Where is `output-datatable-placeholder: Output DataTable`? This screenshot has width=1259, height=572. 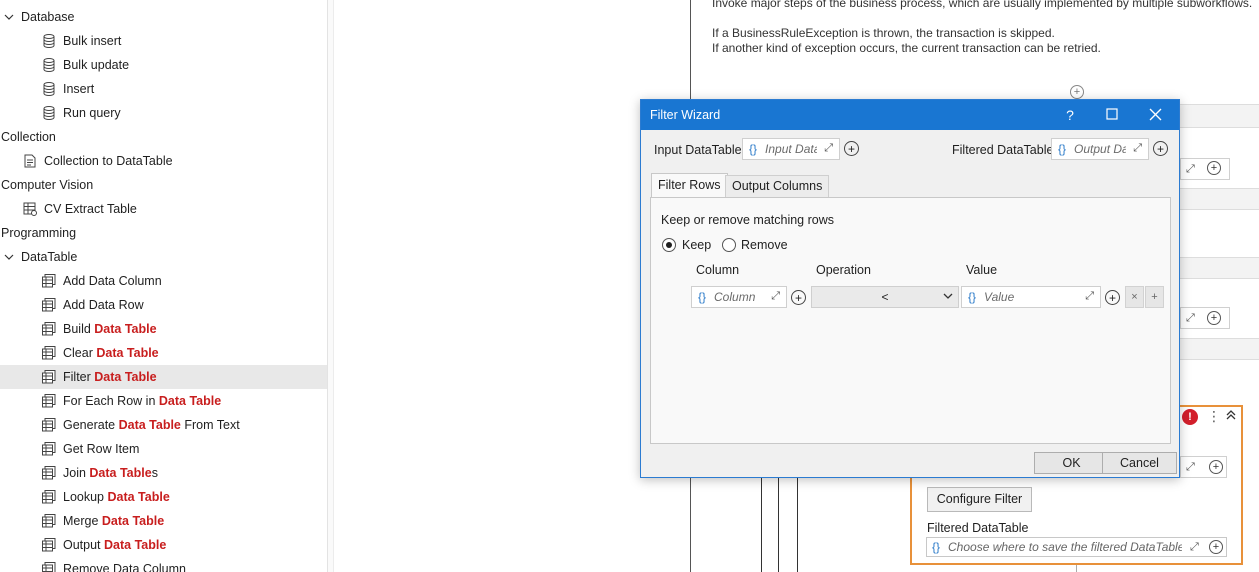
output-datatable-placeholder: Output DataTable is located at coordinates (1100, 149).